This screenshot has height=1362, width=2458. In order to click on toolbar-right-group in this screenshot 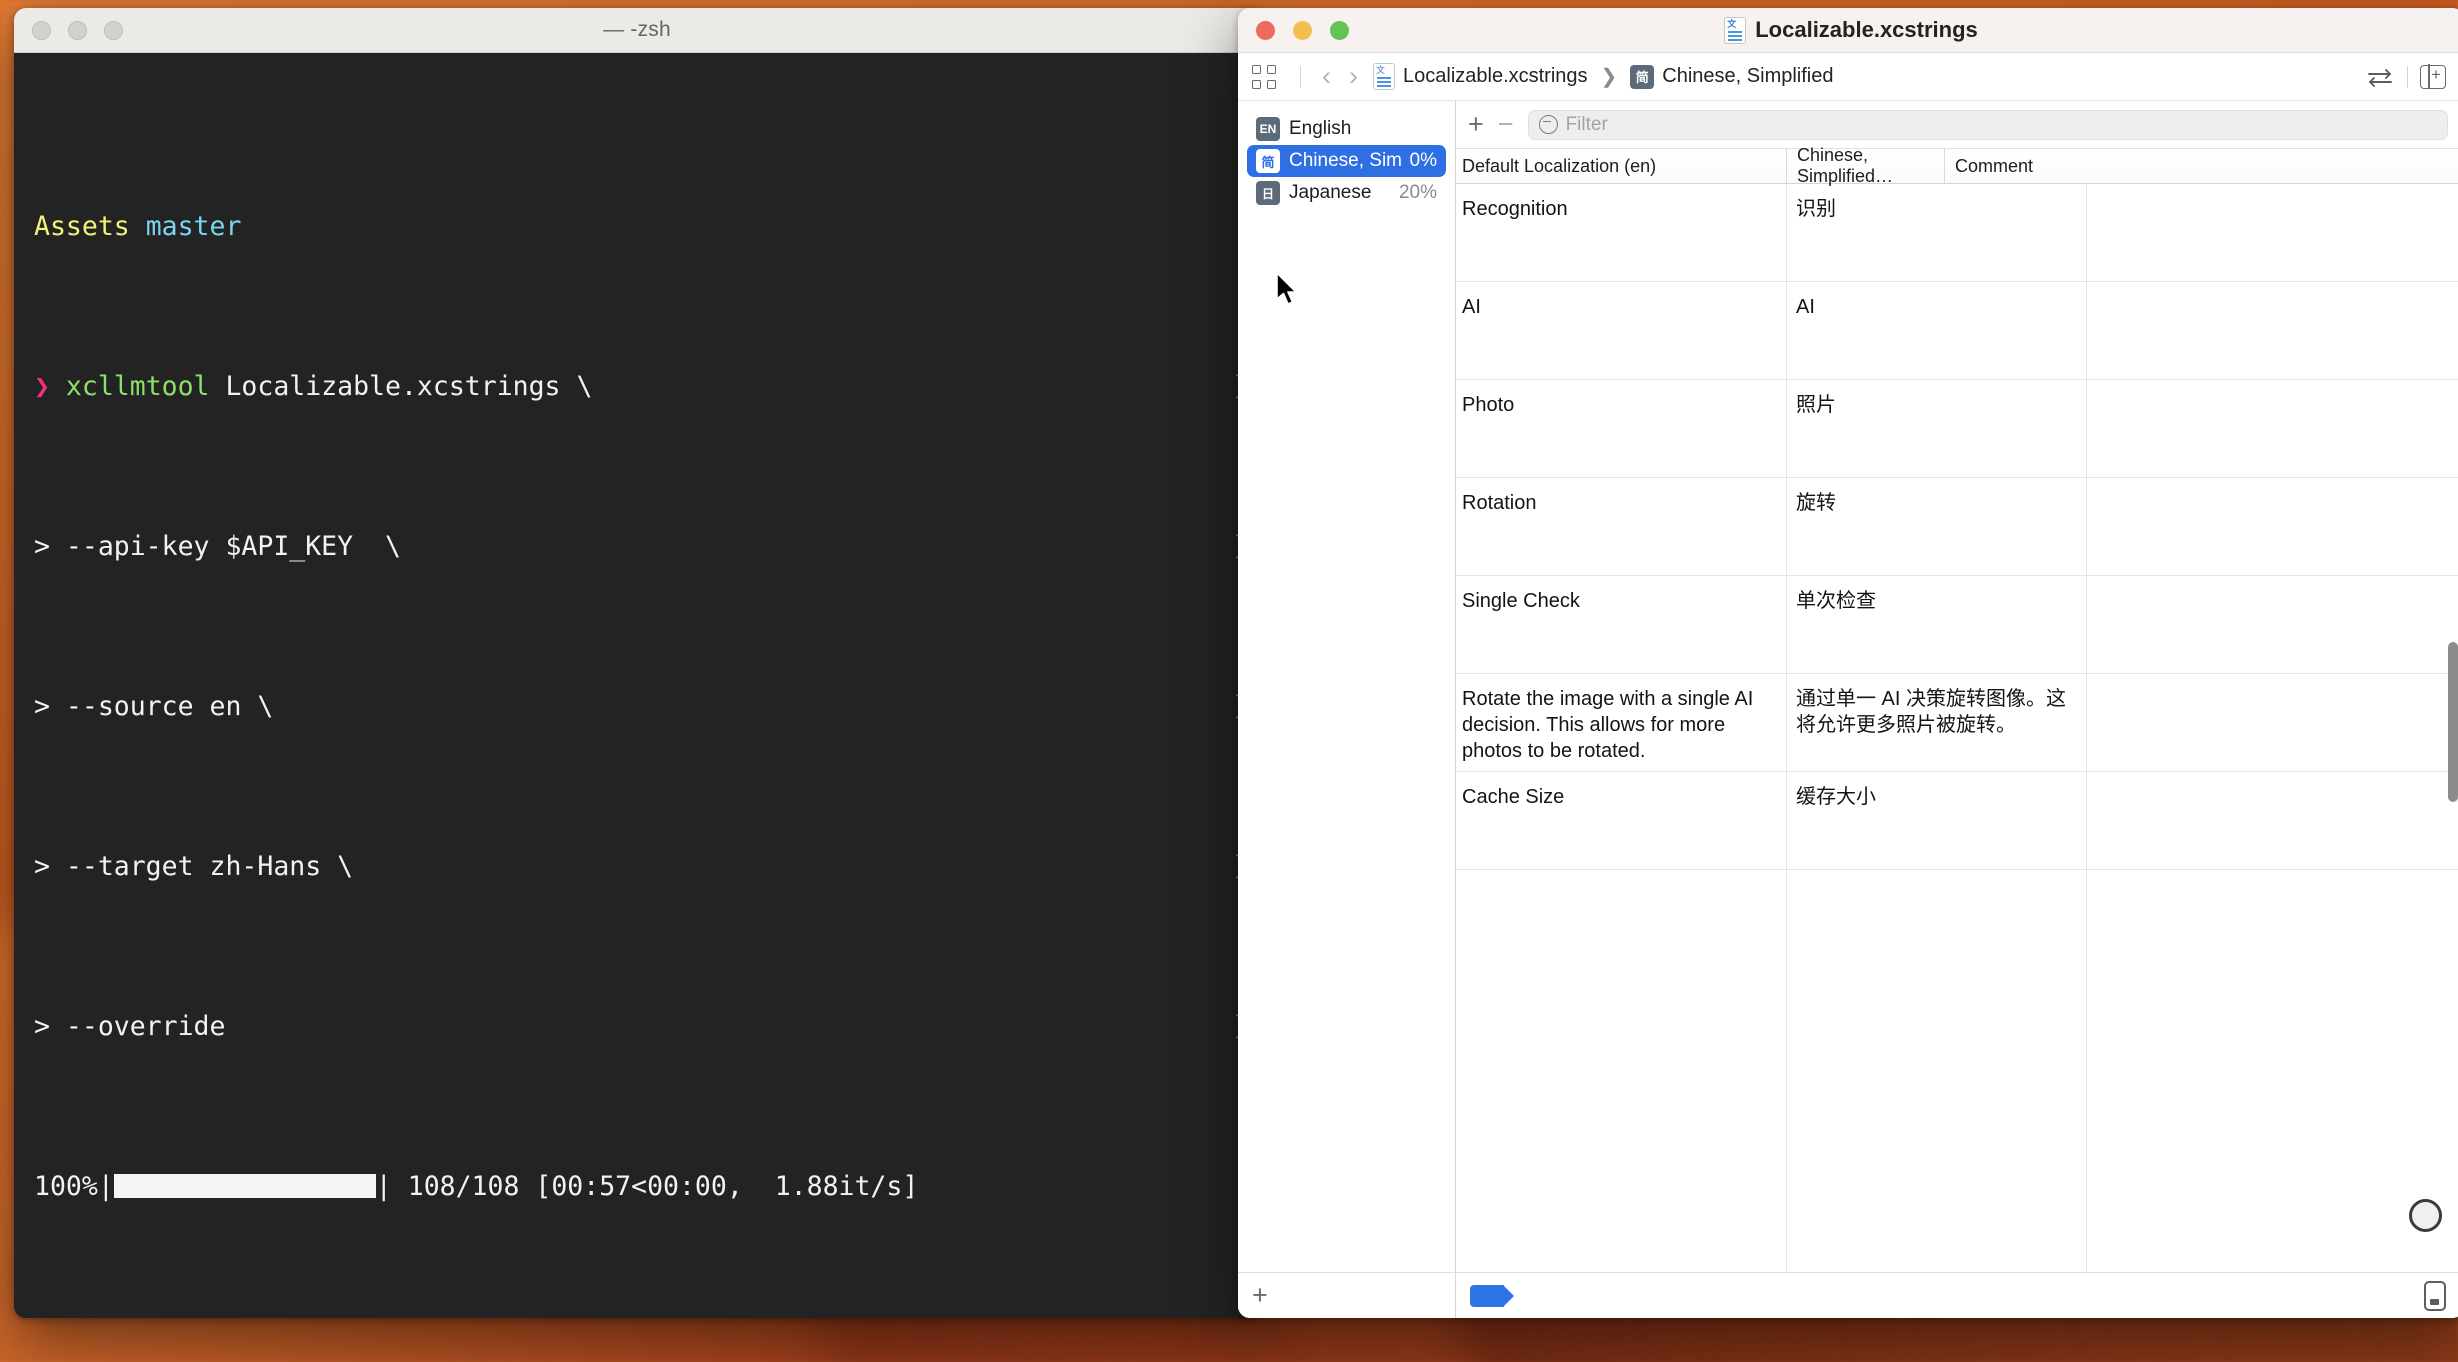, I will do `click(2405, 76)`.